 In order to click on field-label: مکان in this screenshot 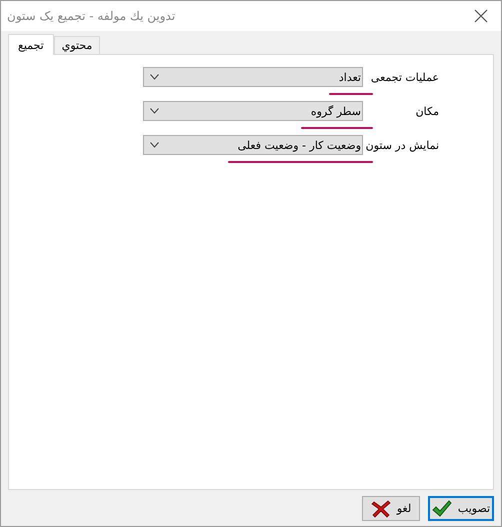, I will do `click(426, 111)`.